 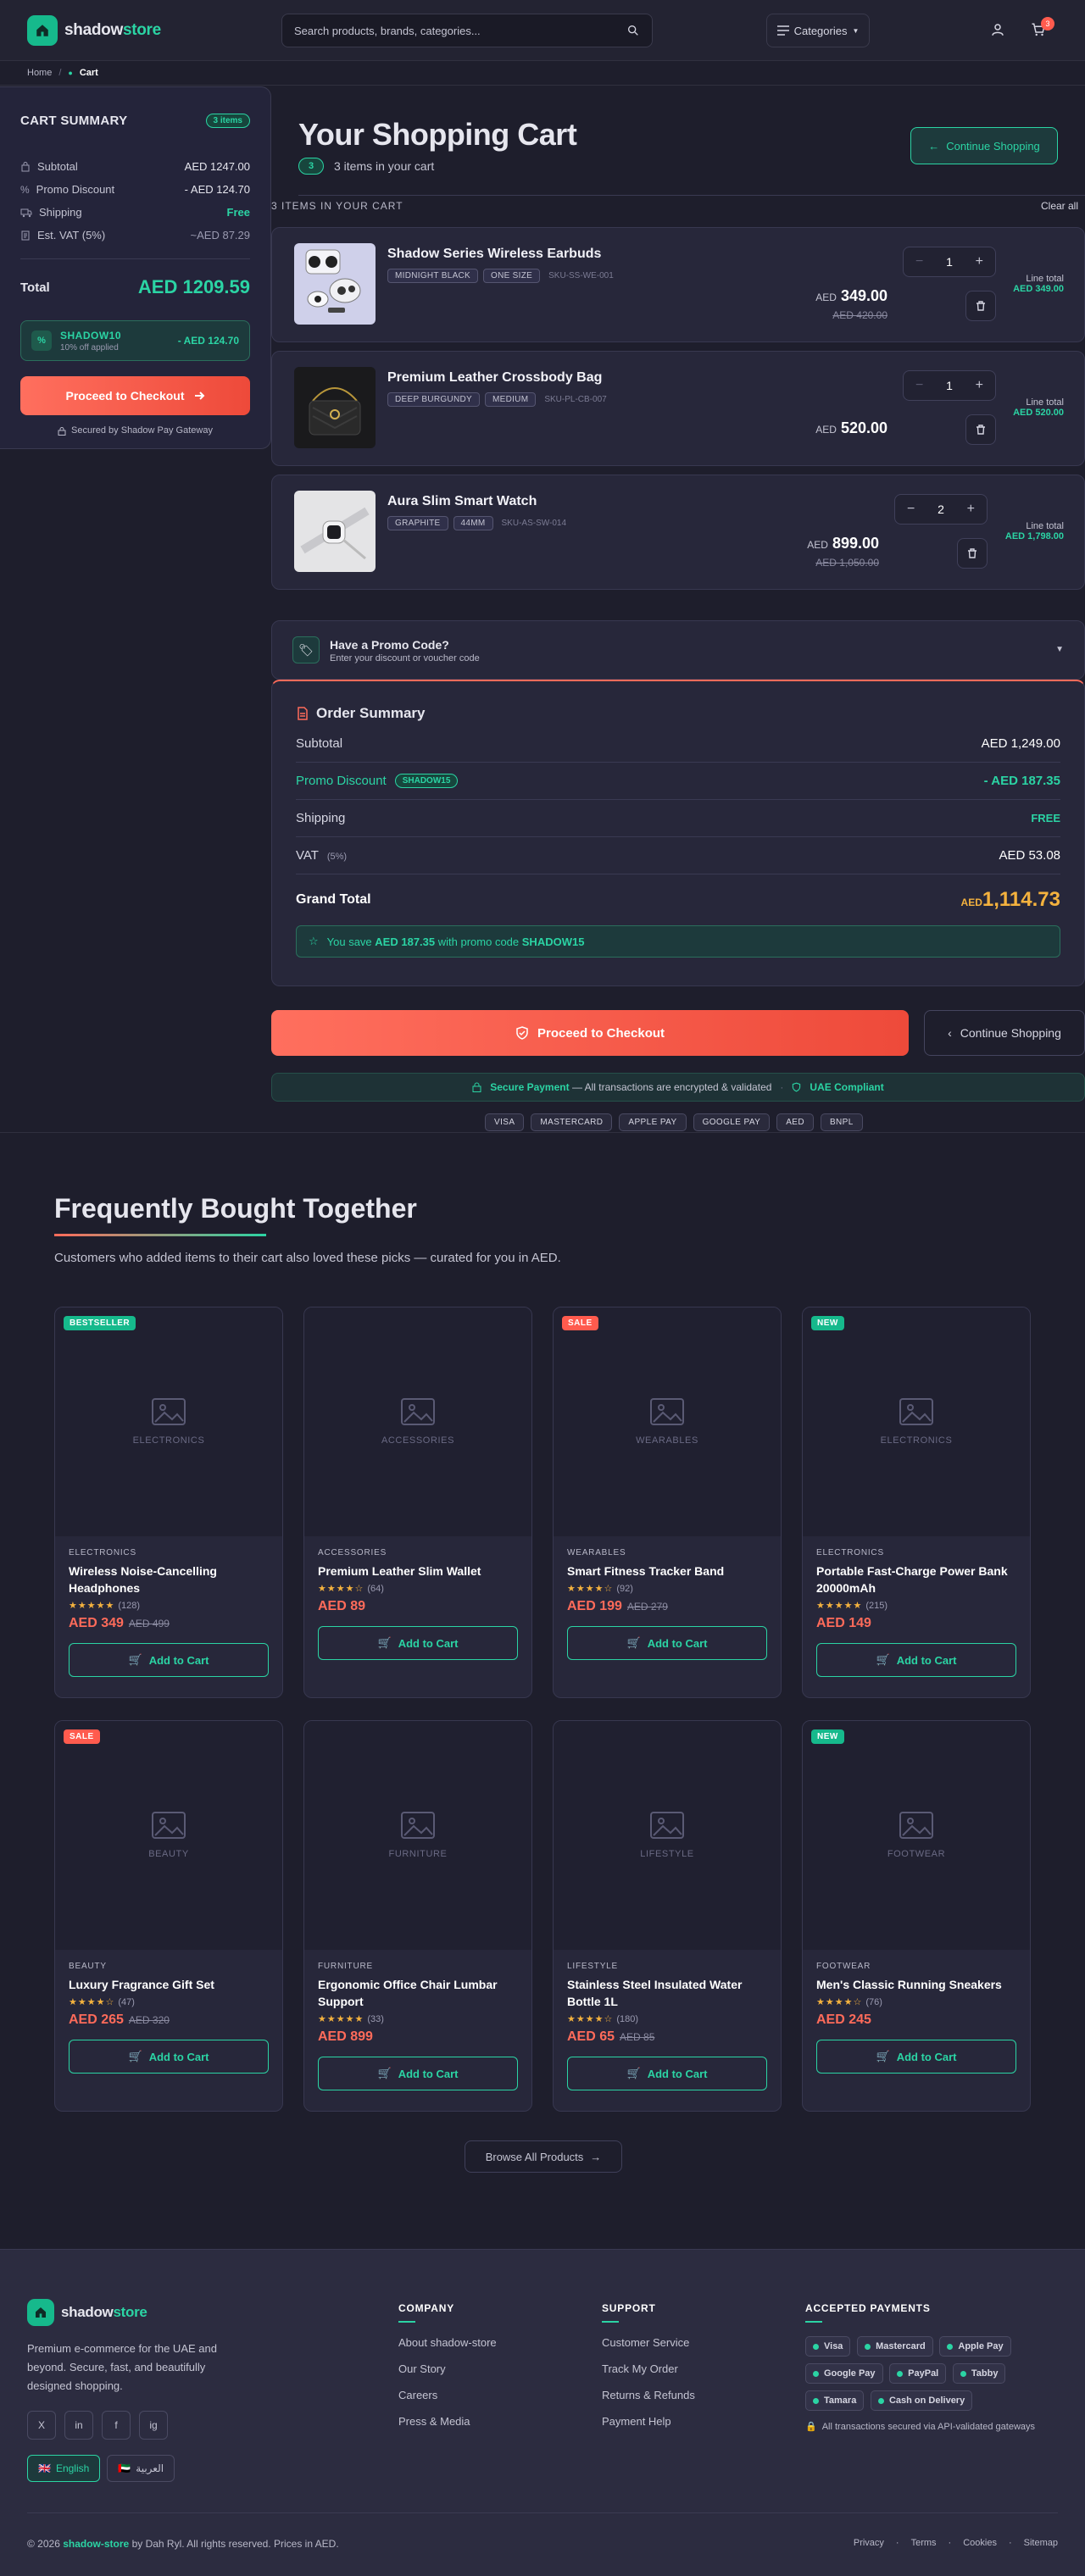 What do you see at coordinates (843, 543) in the screenshot?
I see `item-price: AED 899.00` at bounding box center [843, 543].